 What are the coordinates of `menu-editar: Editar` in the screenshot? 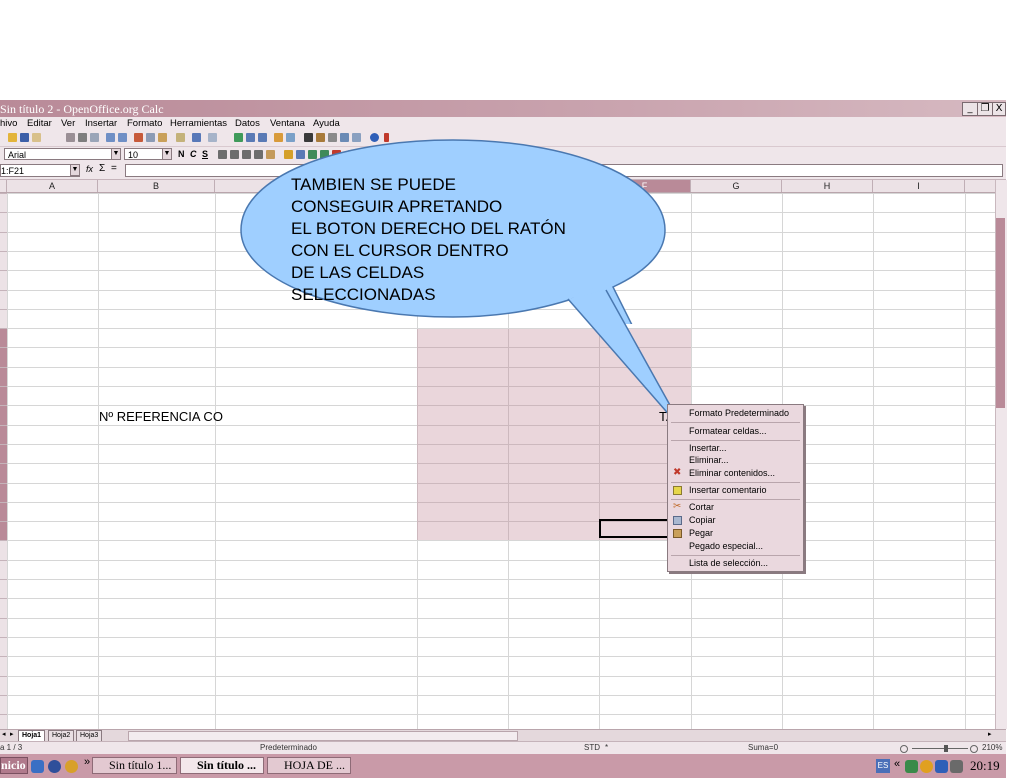 It's located at (39, 123).